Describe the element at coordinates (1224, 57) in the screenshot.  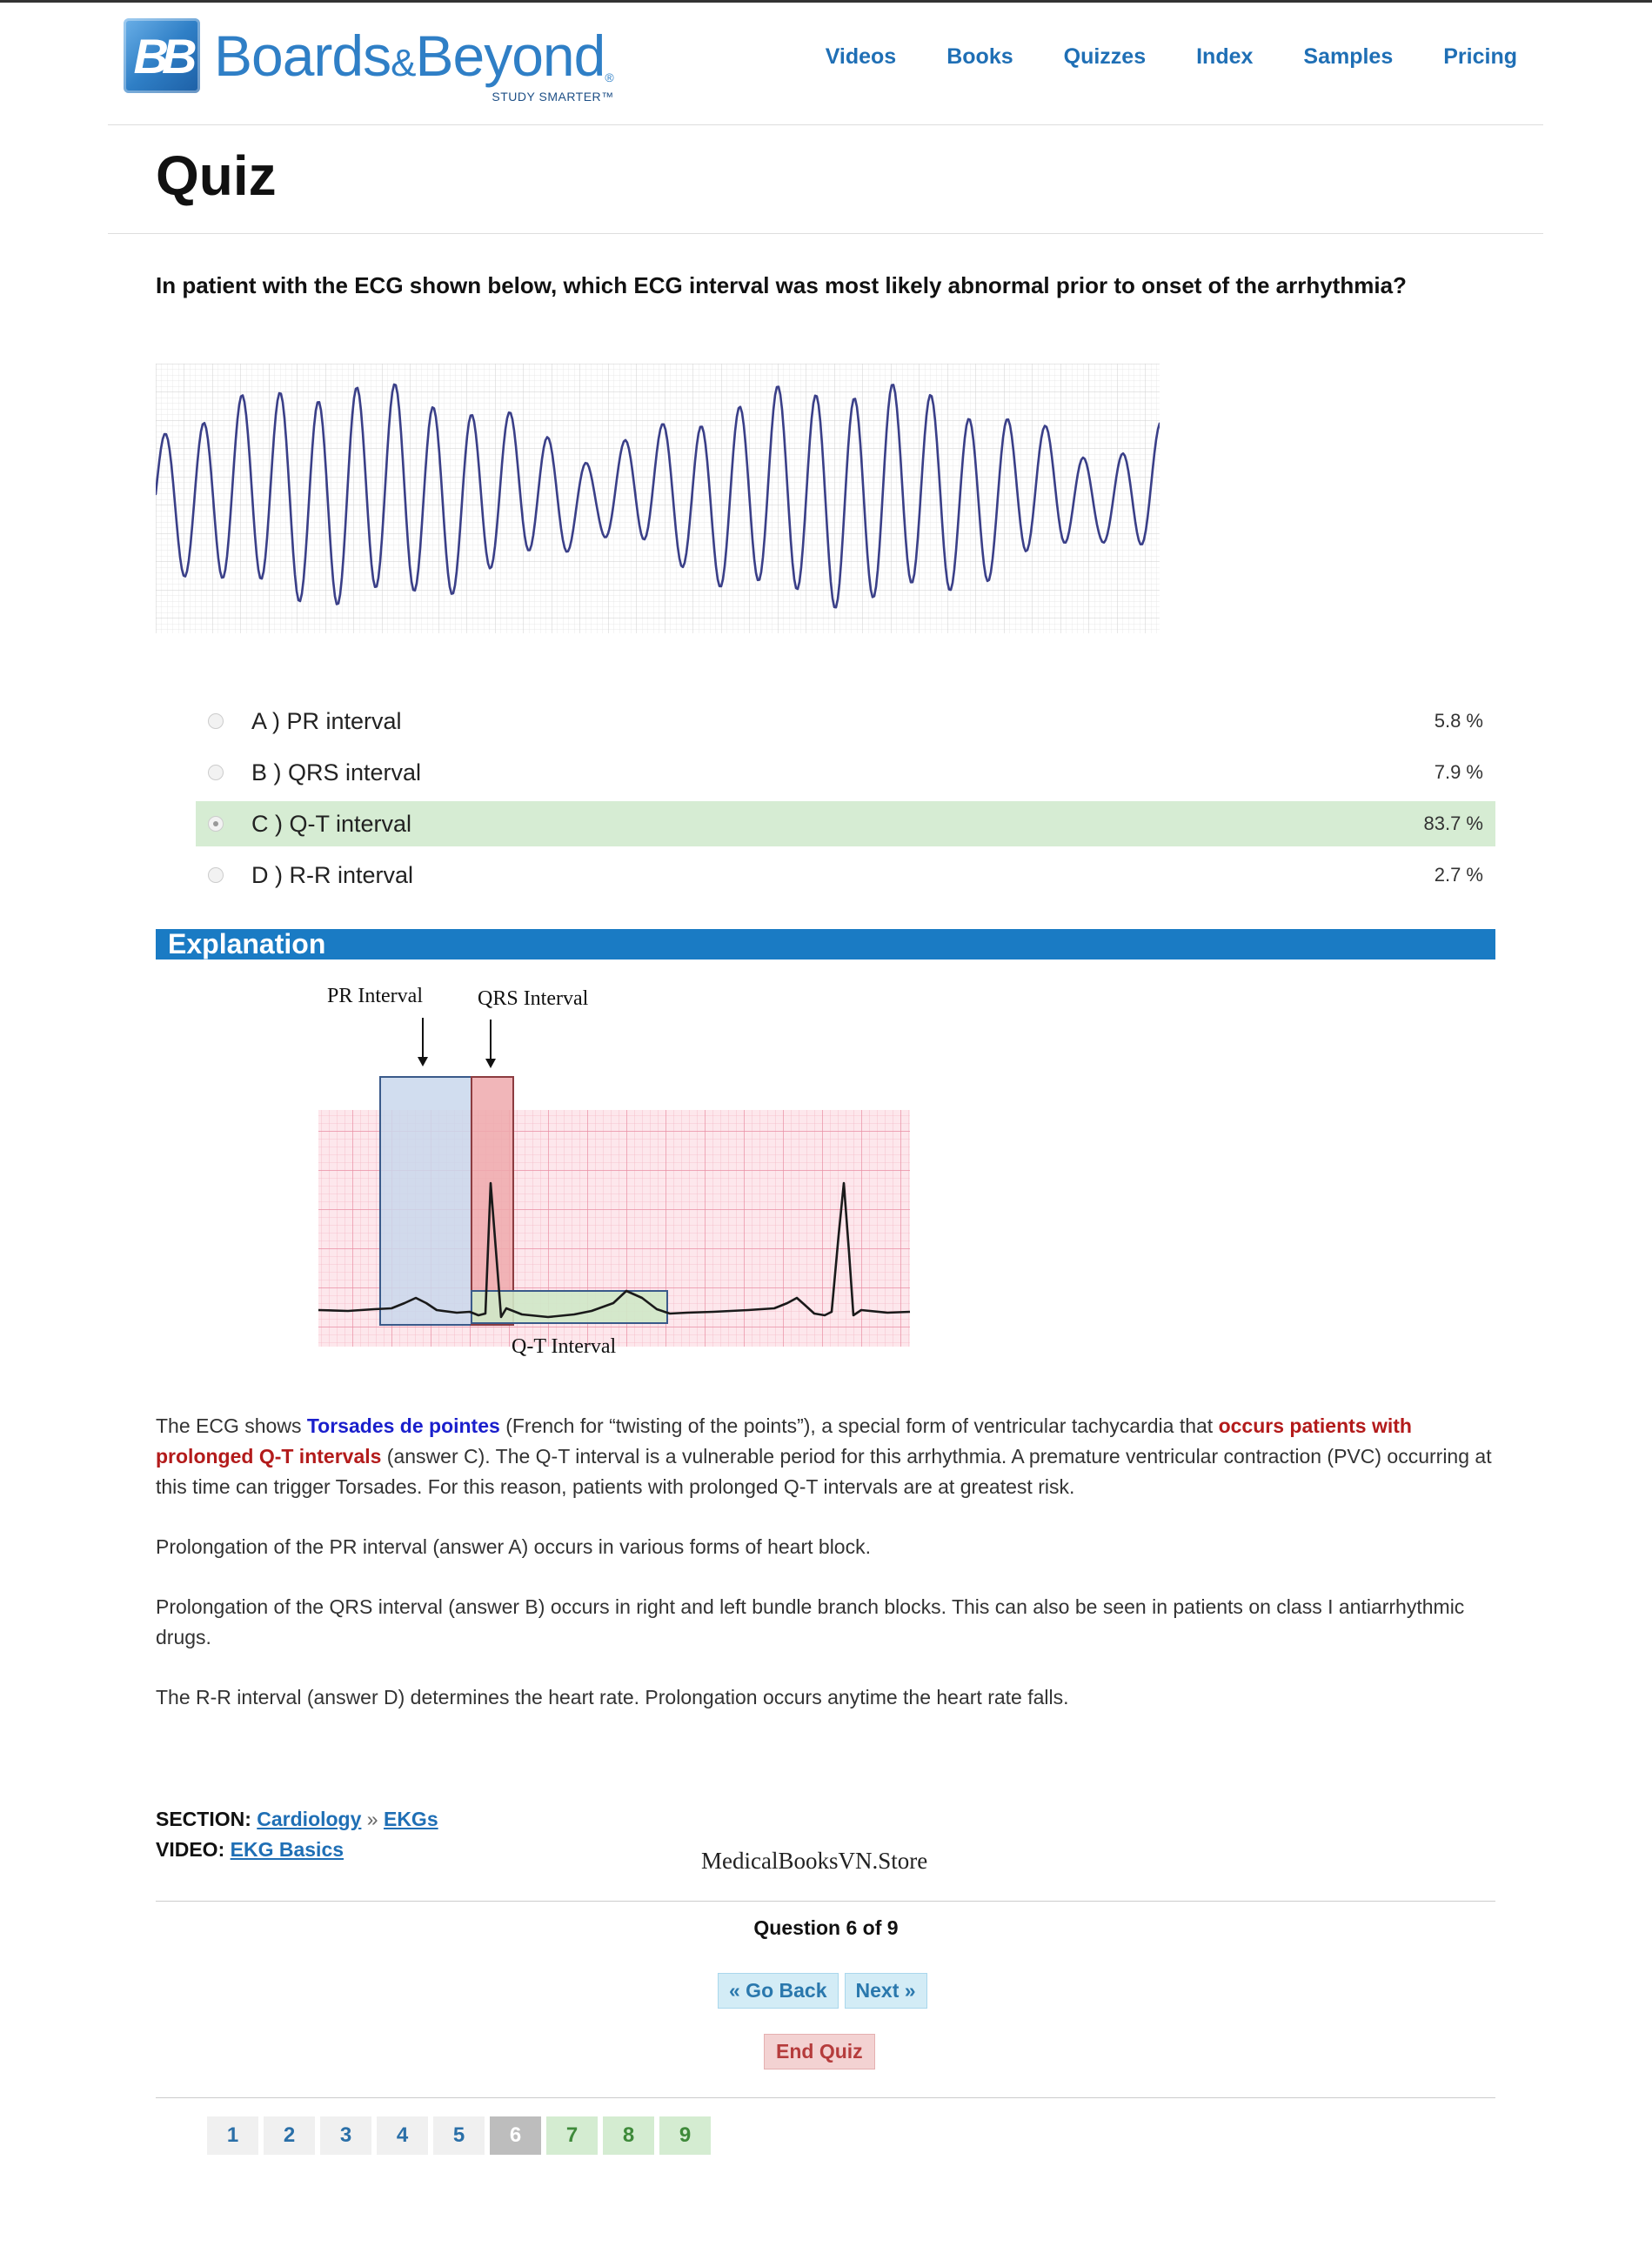
I see `nav-index: Index` at that location.